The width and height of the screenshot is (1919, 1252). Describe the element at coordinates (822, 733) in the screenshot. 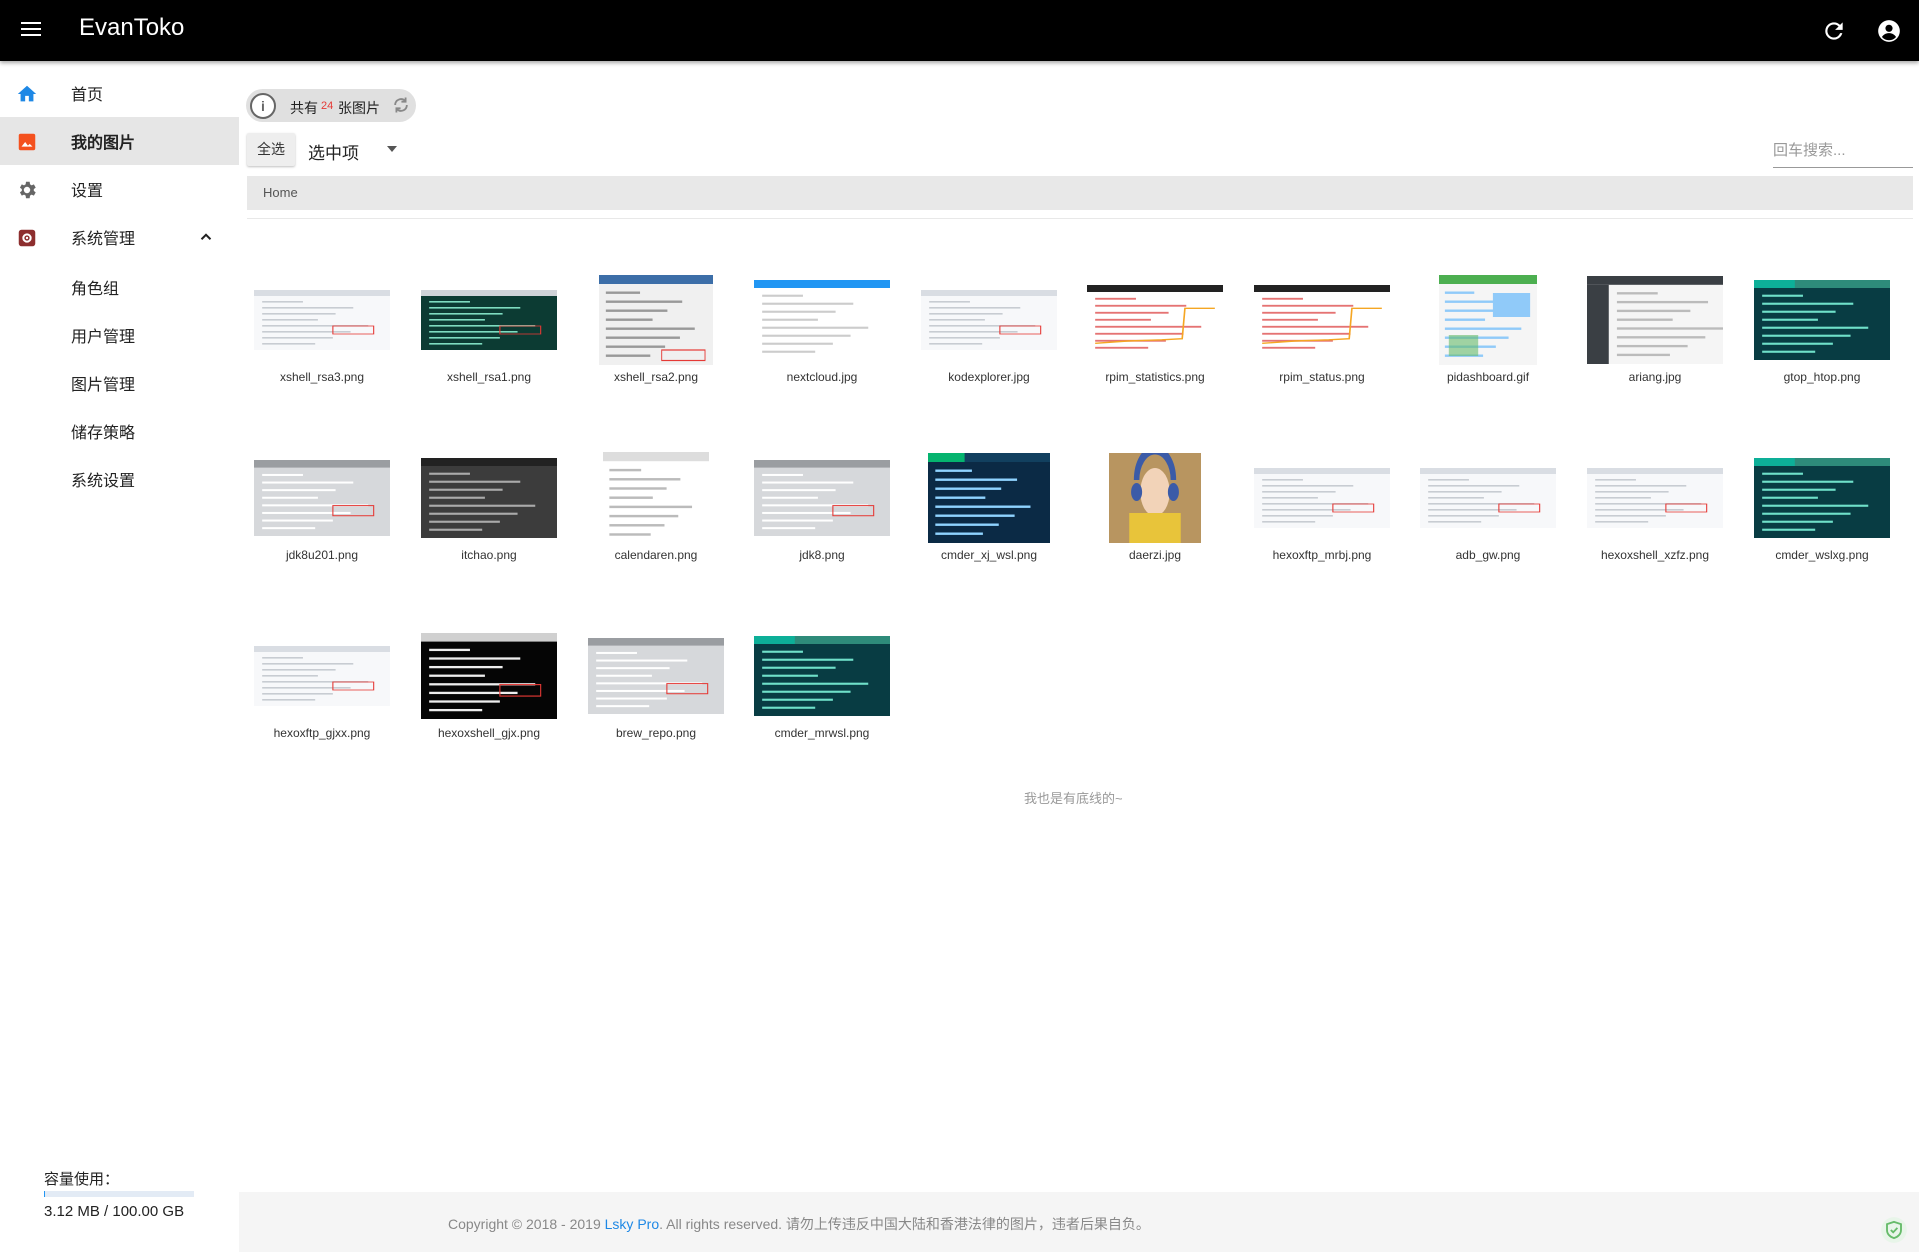

I see `image-filename: cmder_mrwsl.png` at that location.